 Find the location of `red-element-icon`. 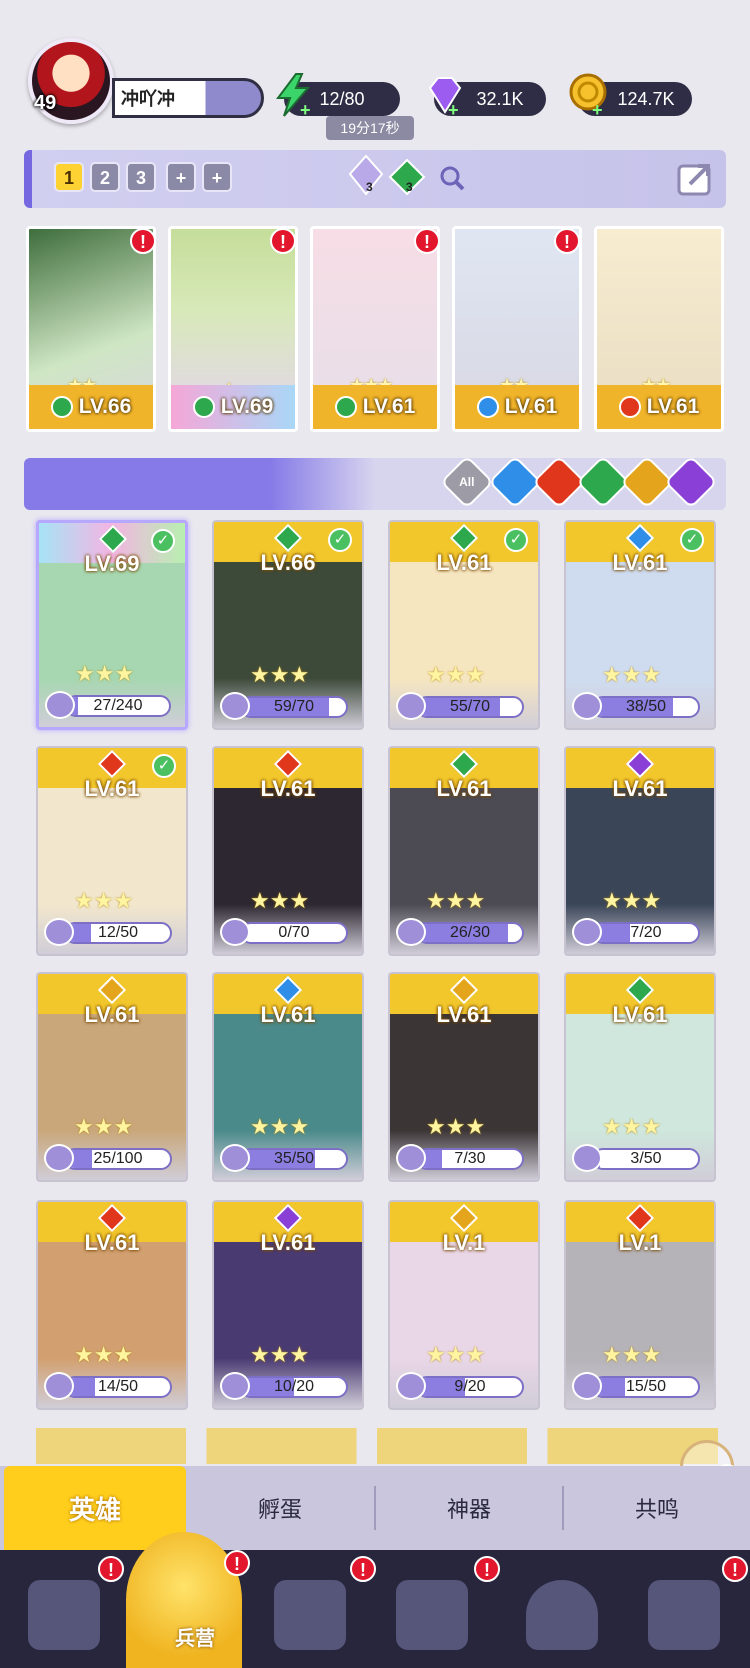

red-element-icon is located at coordinates (629, 407).